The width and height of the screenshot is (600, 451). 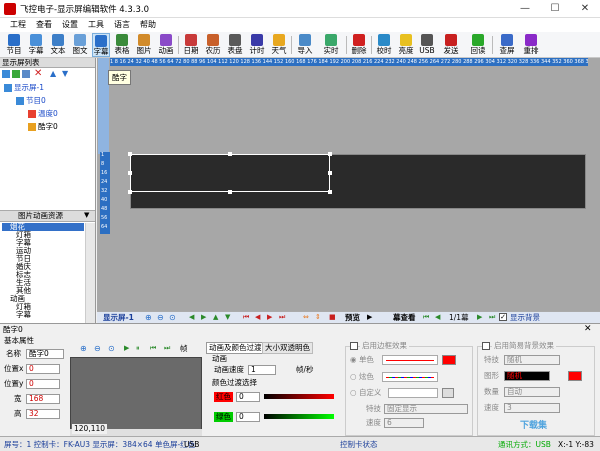 What do you see at coordinates (354, 346) in the screenshot?
I see `enable-border-checkbox` at bounding box center [354, 346].